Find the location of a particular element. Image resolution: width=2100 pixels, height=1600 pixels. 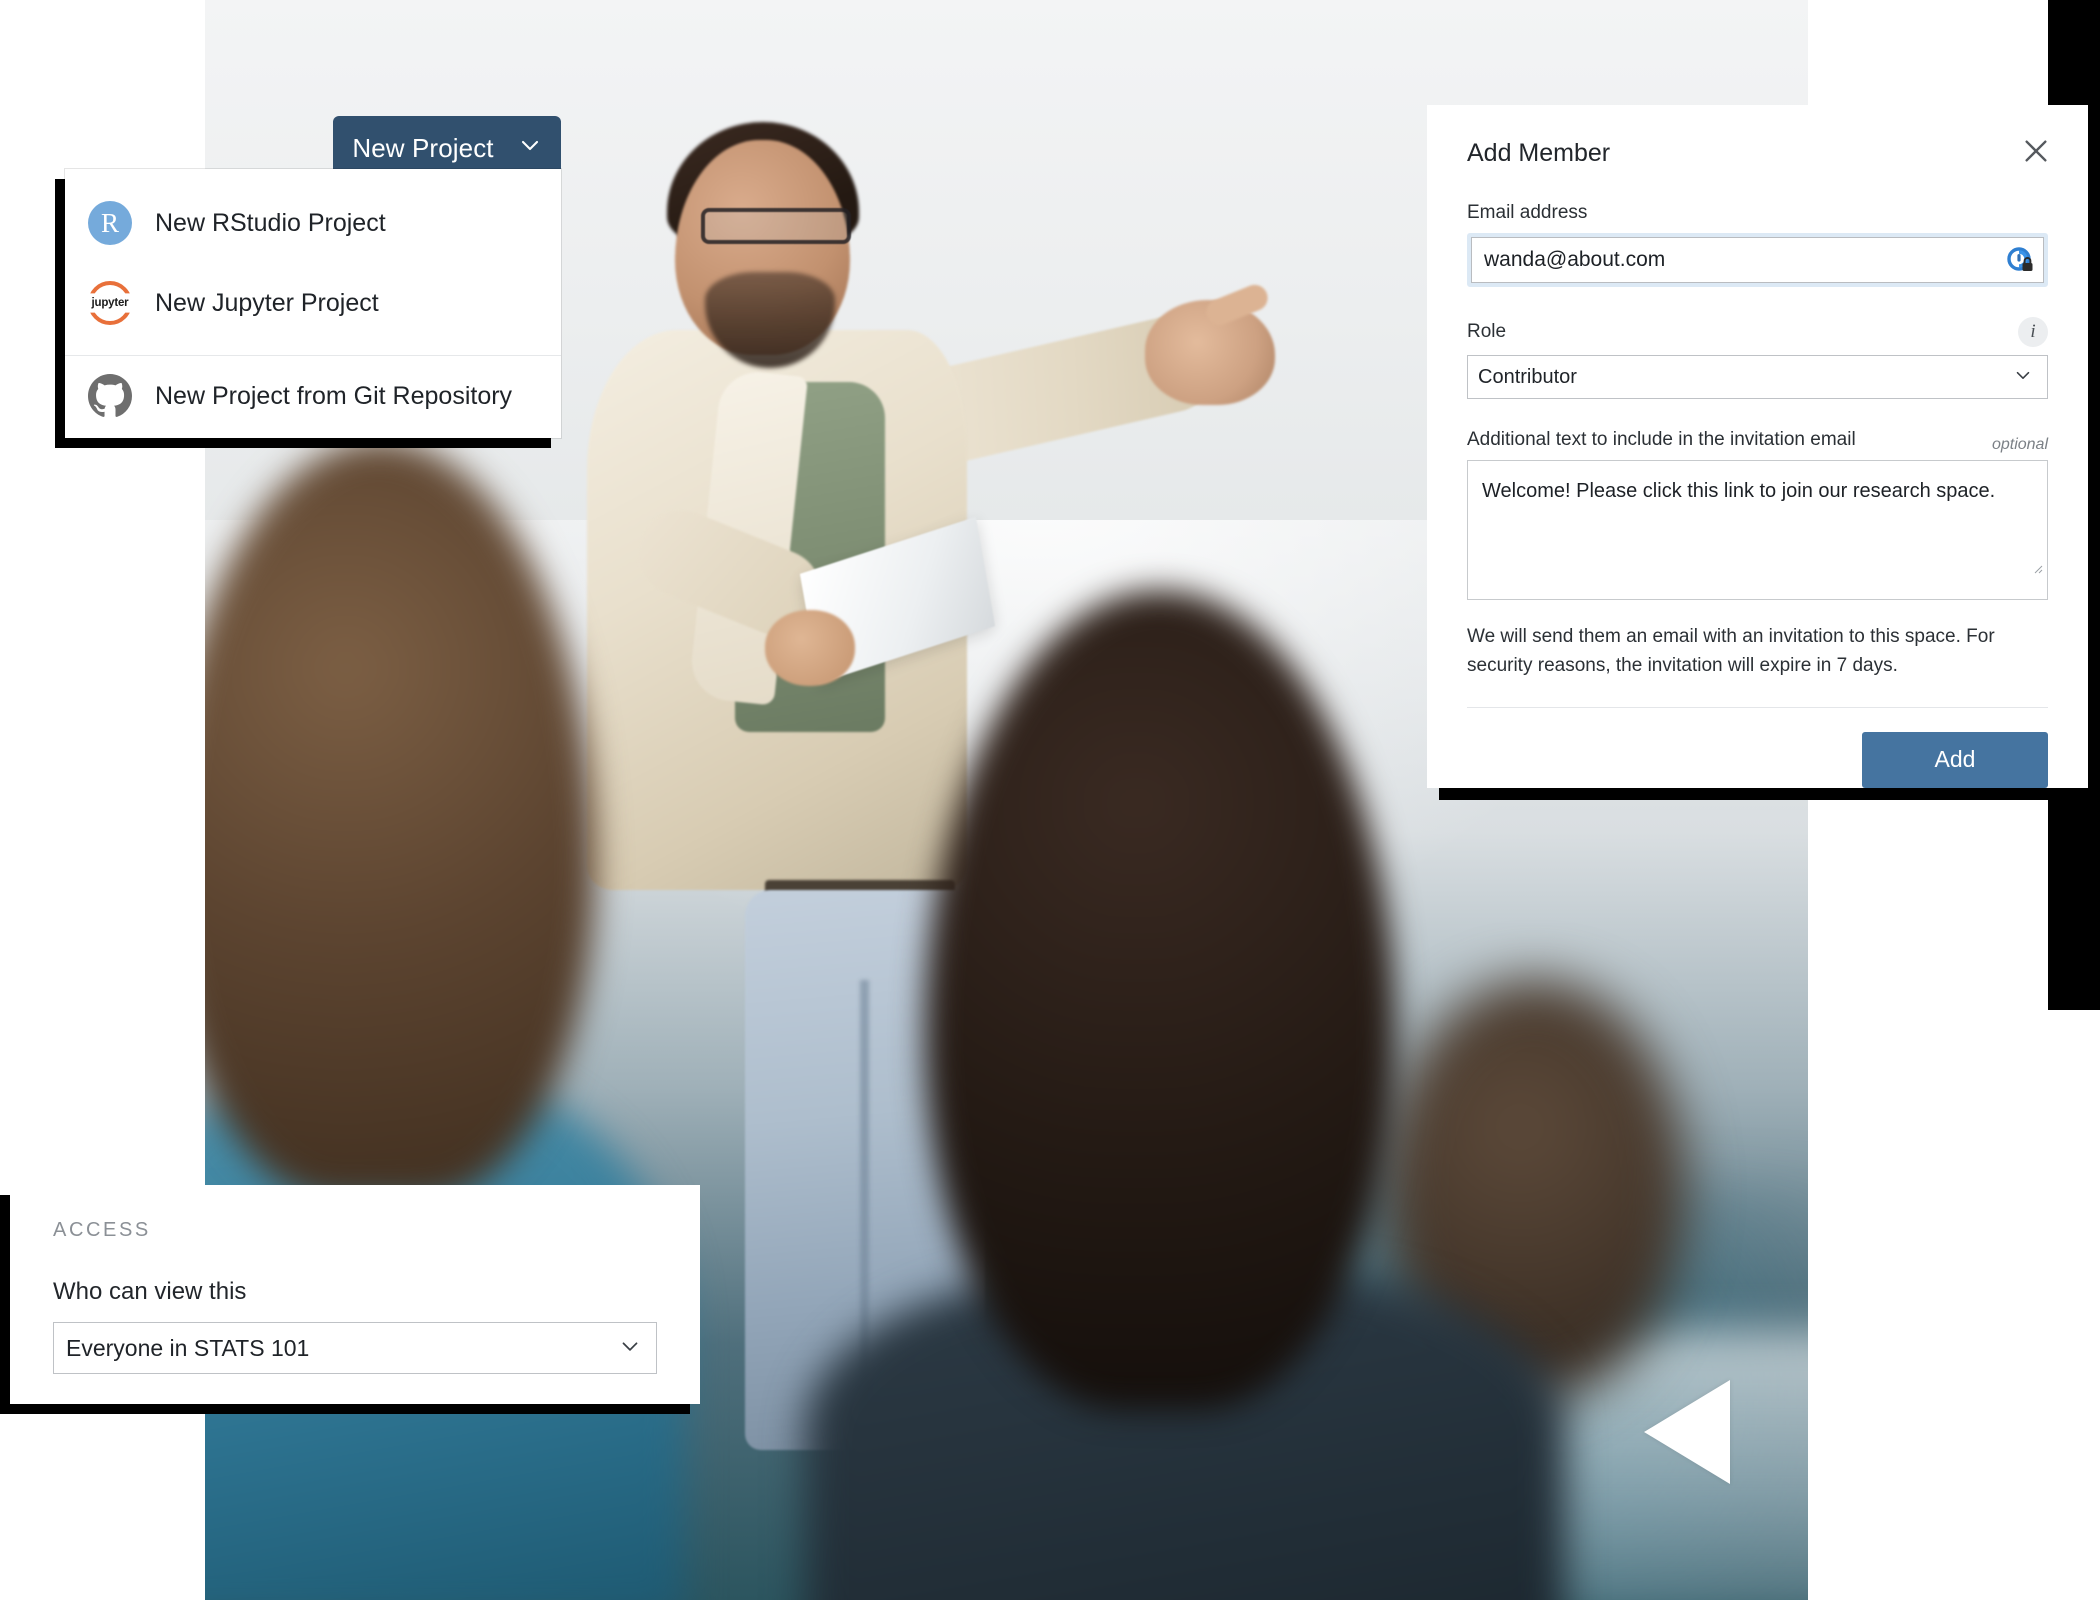

menu-item-new-project-from-git: New Project from Git Repository is located at coordinates (313, 396).